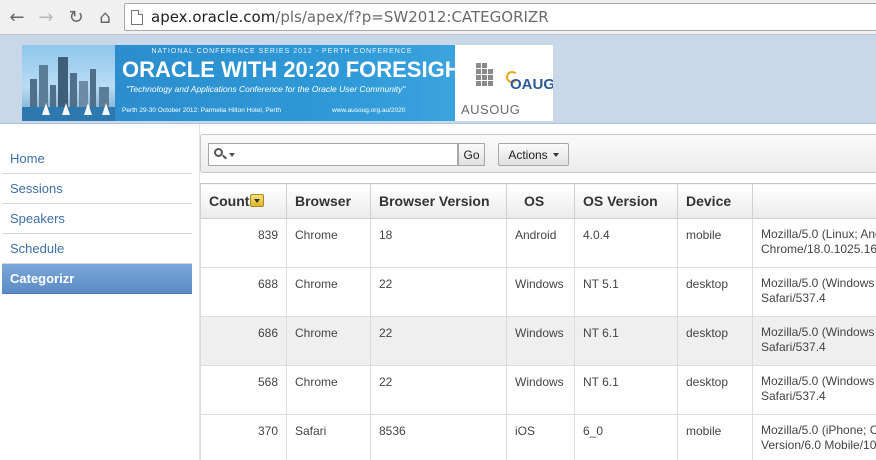 This screenshot has height=460, width=876. I want to click on sidebar-item-label: Schedule, so click(37, 248).